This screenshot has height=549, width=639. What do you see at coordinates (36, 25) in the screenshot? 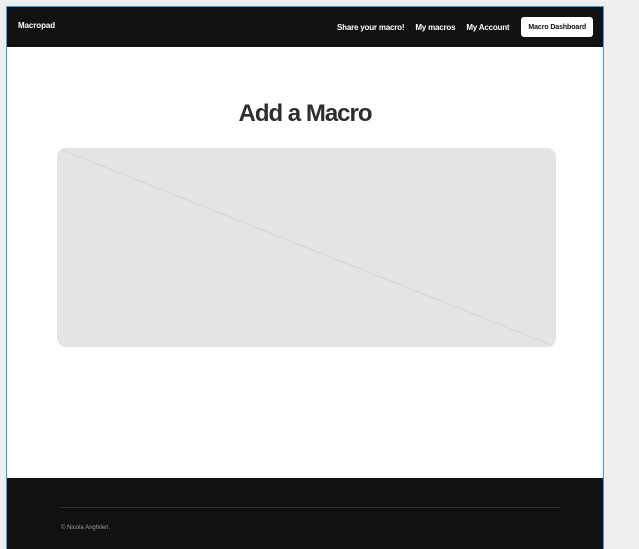
I see `brand-logo: Macropad` at bounding box center [36, 25].